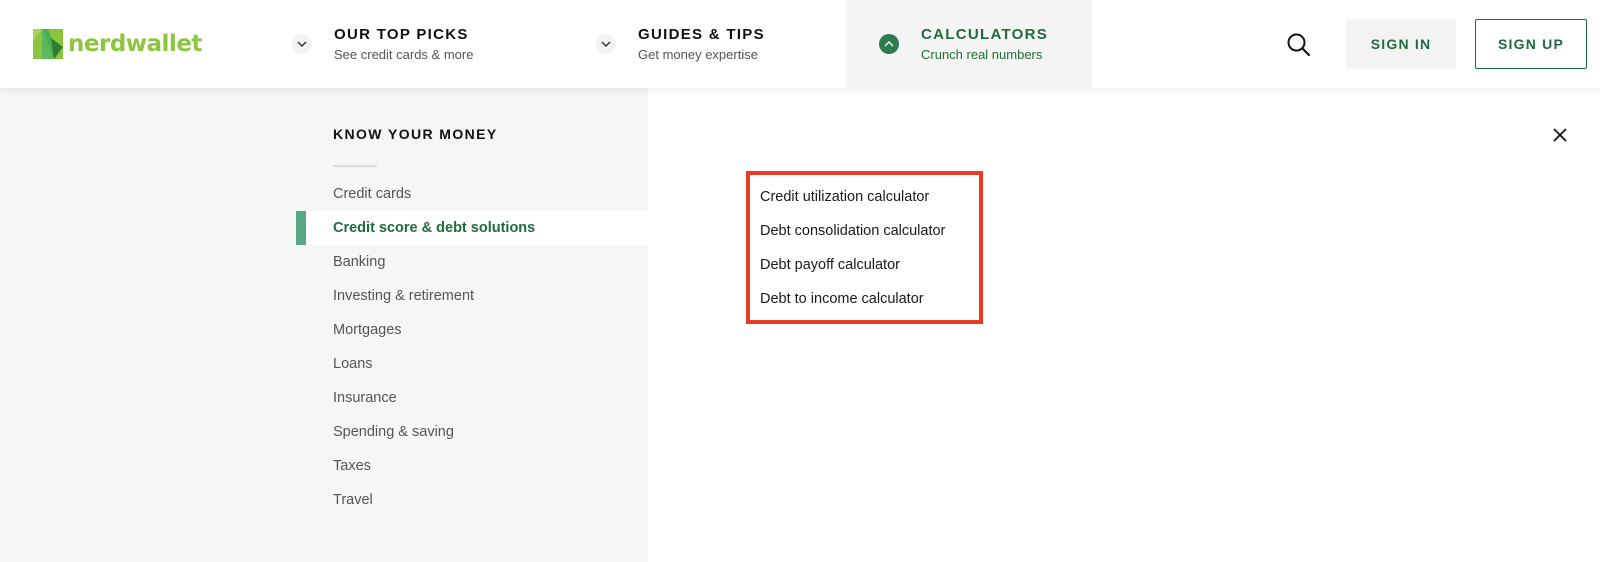 Image resolution: width=1600 pixels, height=562 pixels. What do you see at coordinates (135, 44) in the screenshot?
I see `logo-wordmark: nerdwallet` at bounding box center [135, 44].